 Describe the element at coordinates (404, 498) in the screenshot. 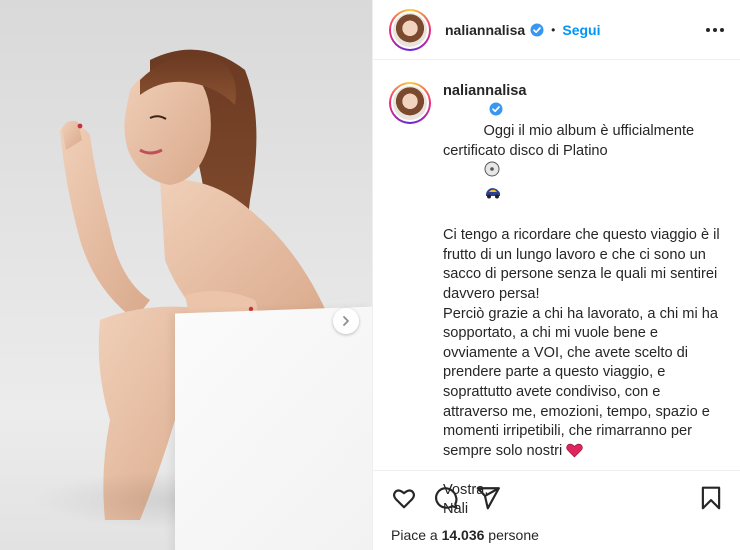

I see `heart-icon` at that location.